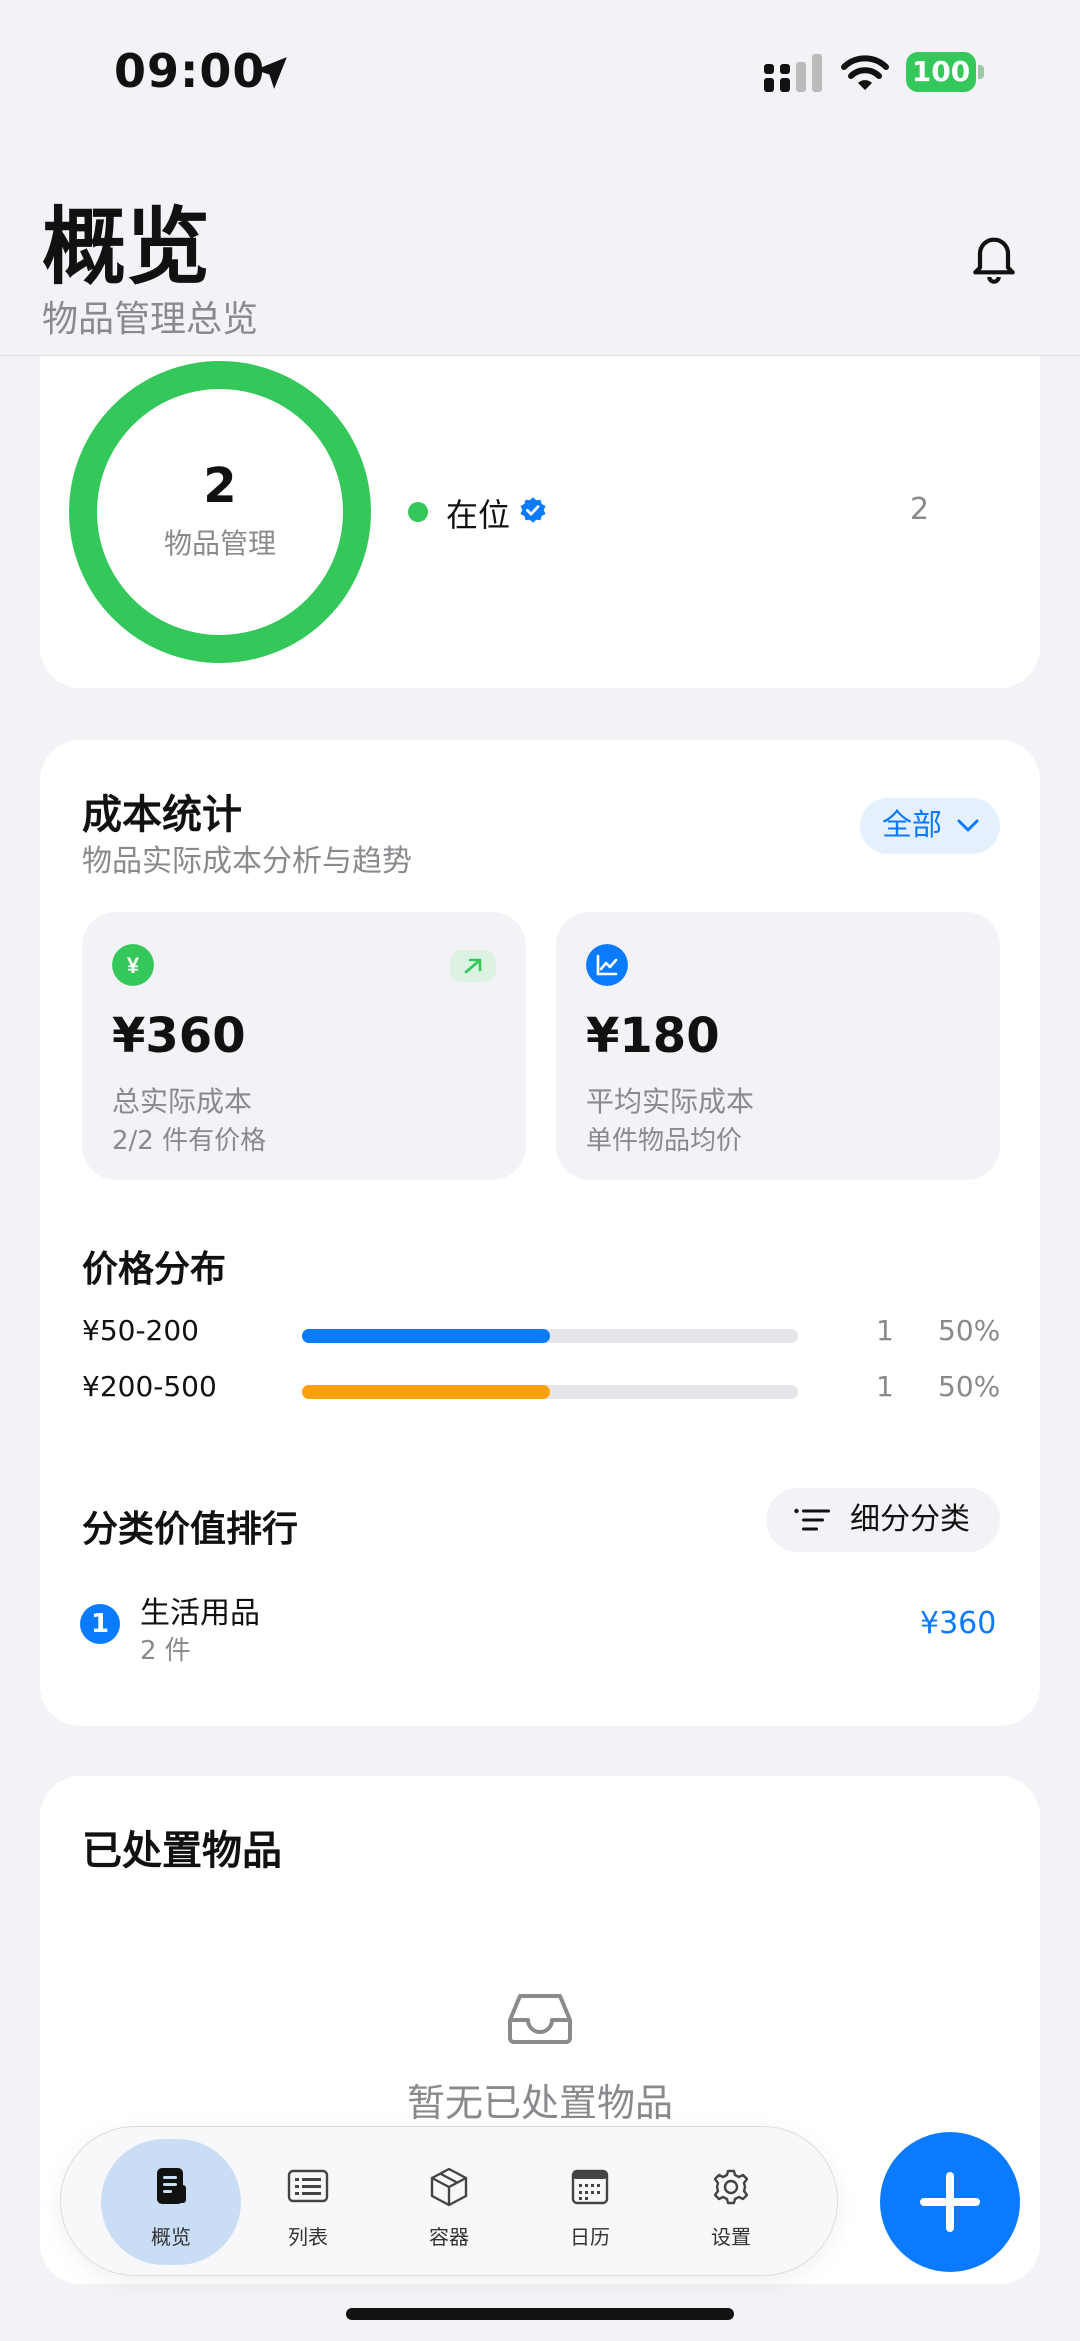  I want to click on subdivide-category-button: 细分分类, so click(883, 1520).